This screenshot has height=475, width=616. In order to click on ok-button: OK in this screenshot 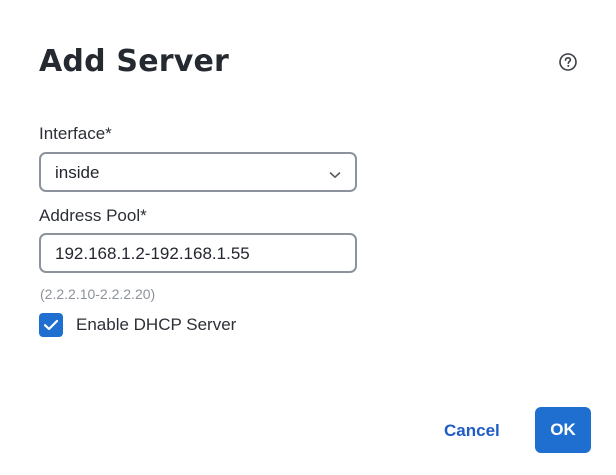, I will do `click(563, 430)`.